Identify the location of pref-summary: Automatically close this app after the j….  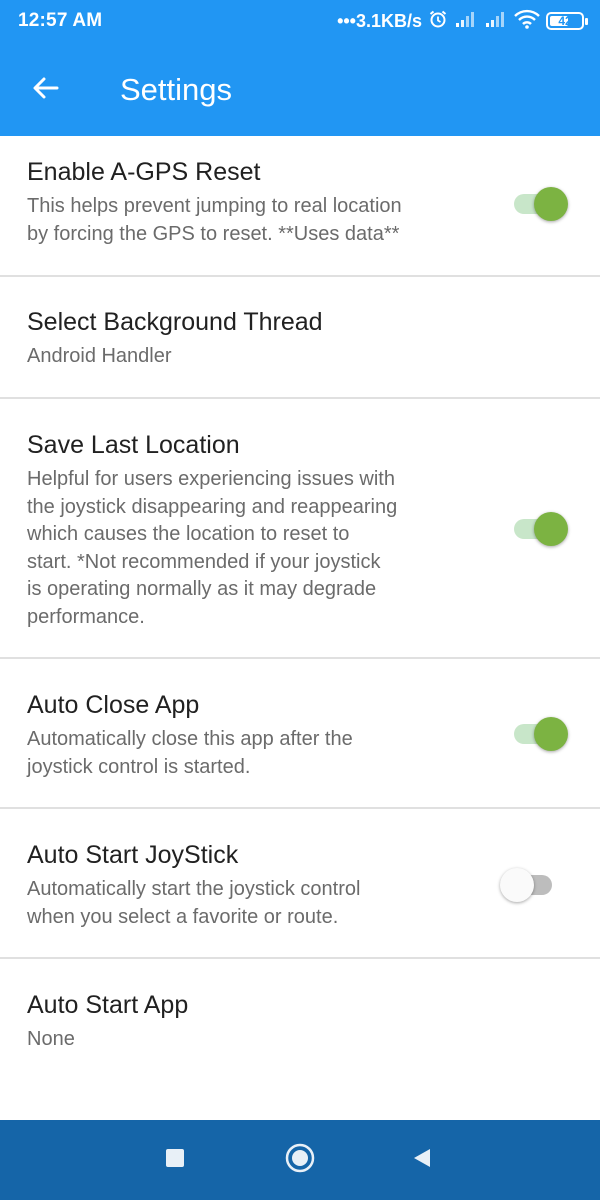
(252, 753).